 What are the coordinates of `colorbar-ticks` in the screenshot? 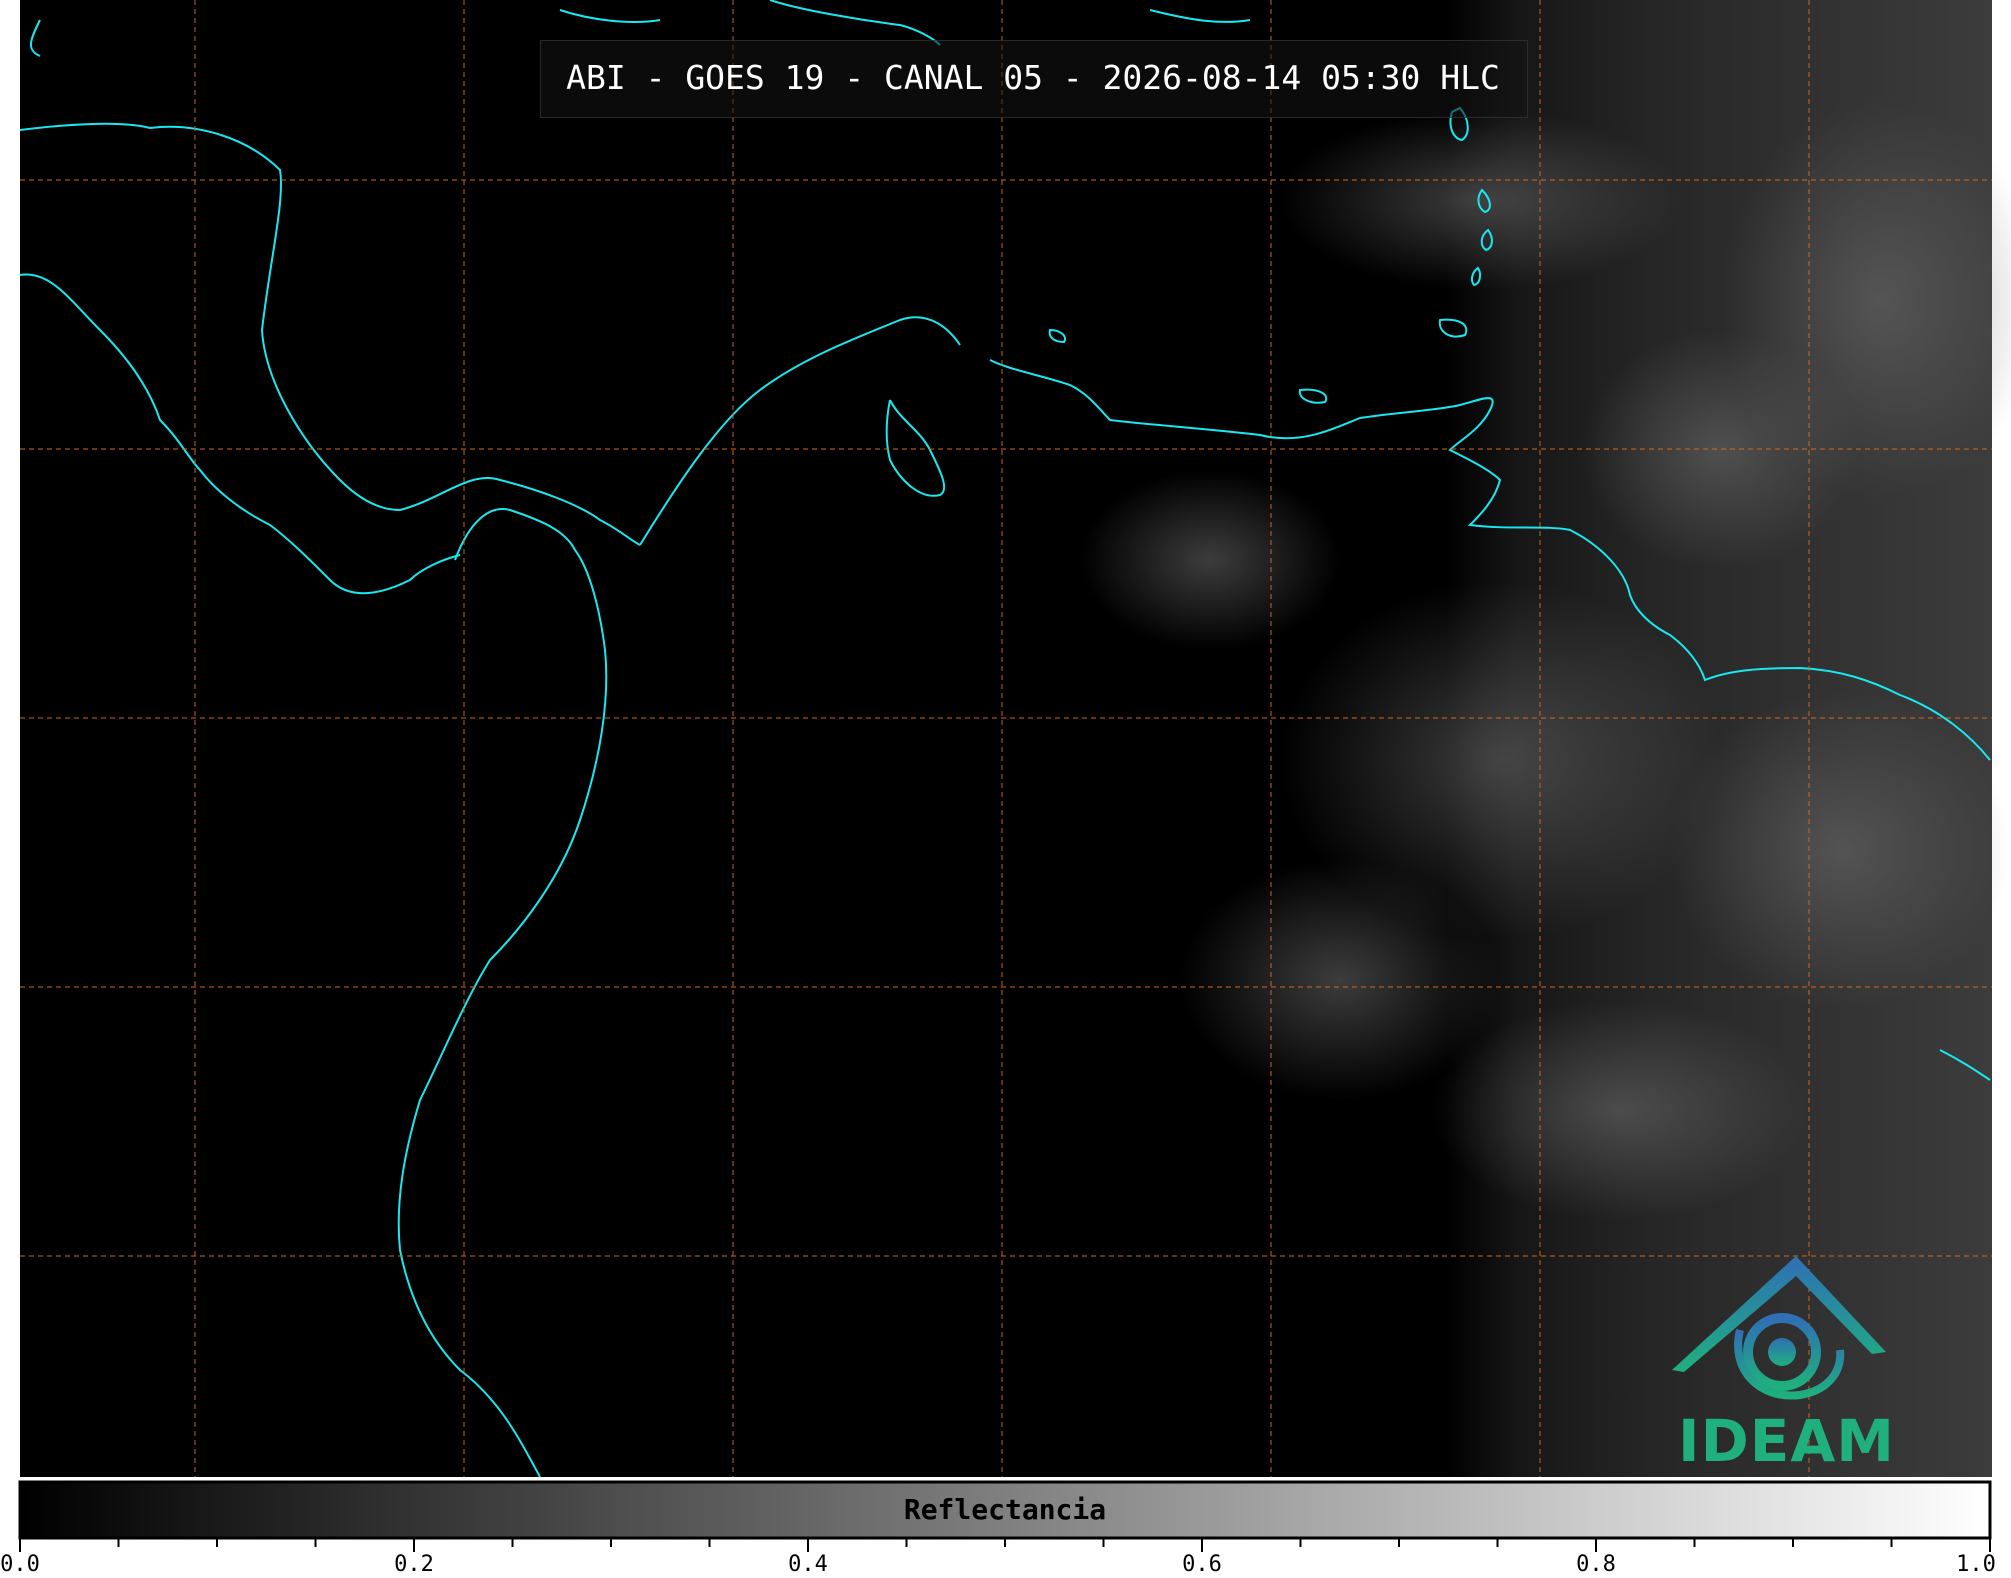 It's located at (1005, 1545).